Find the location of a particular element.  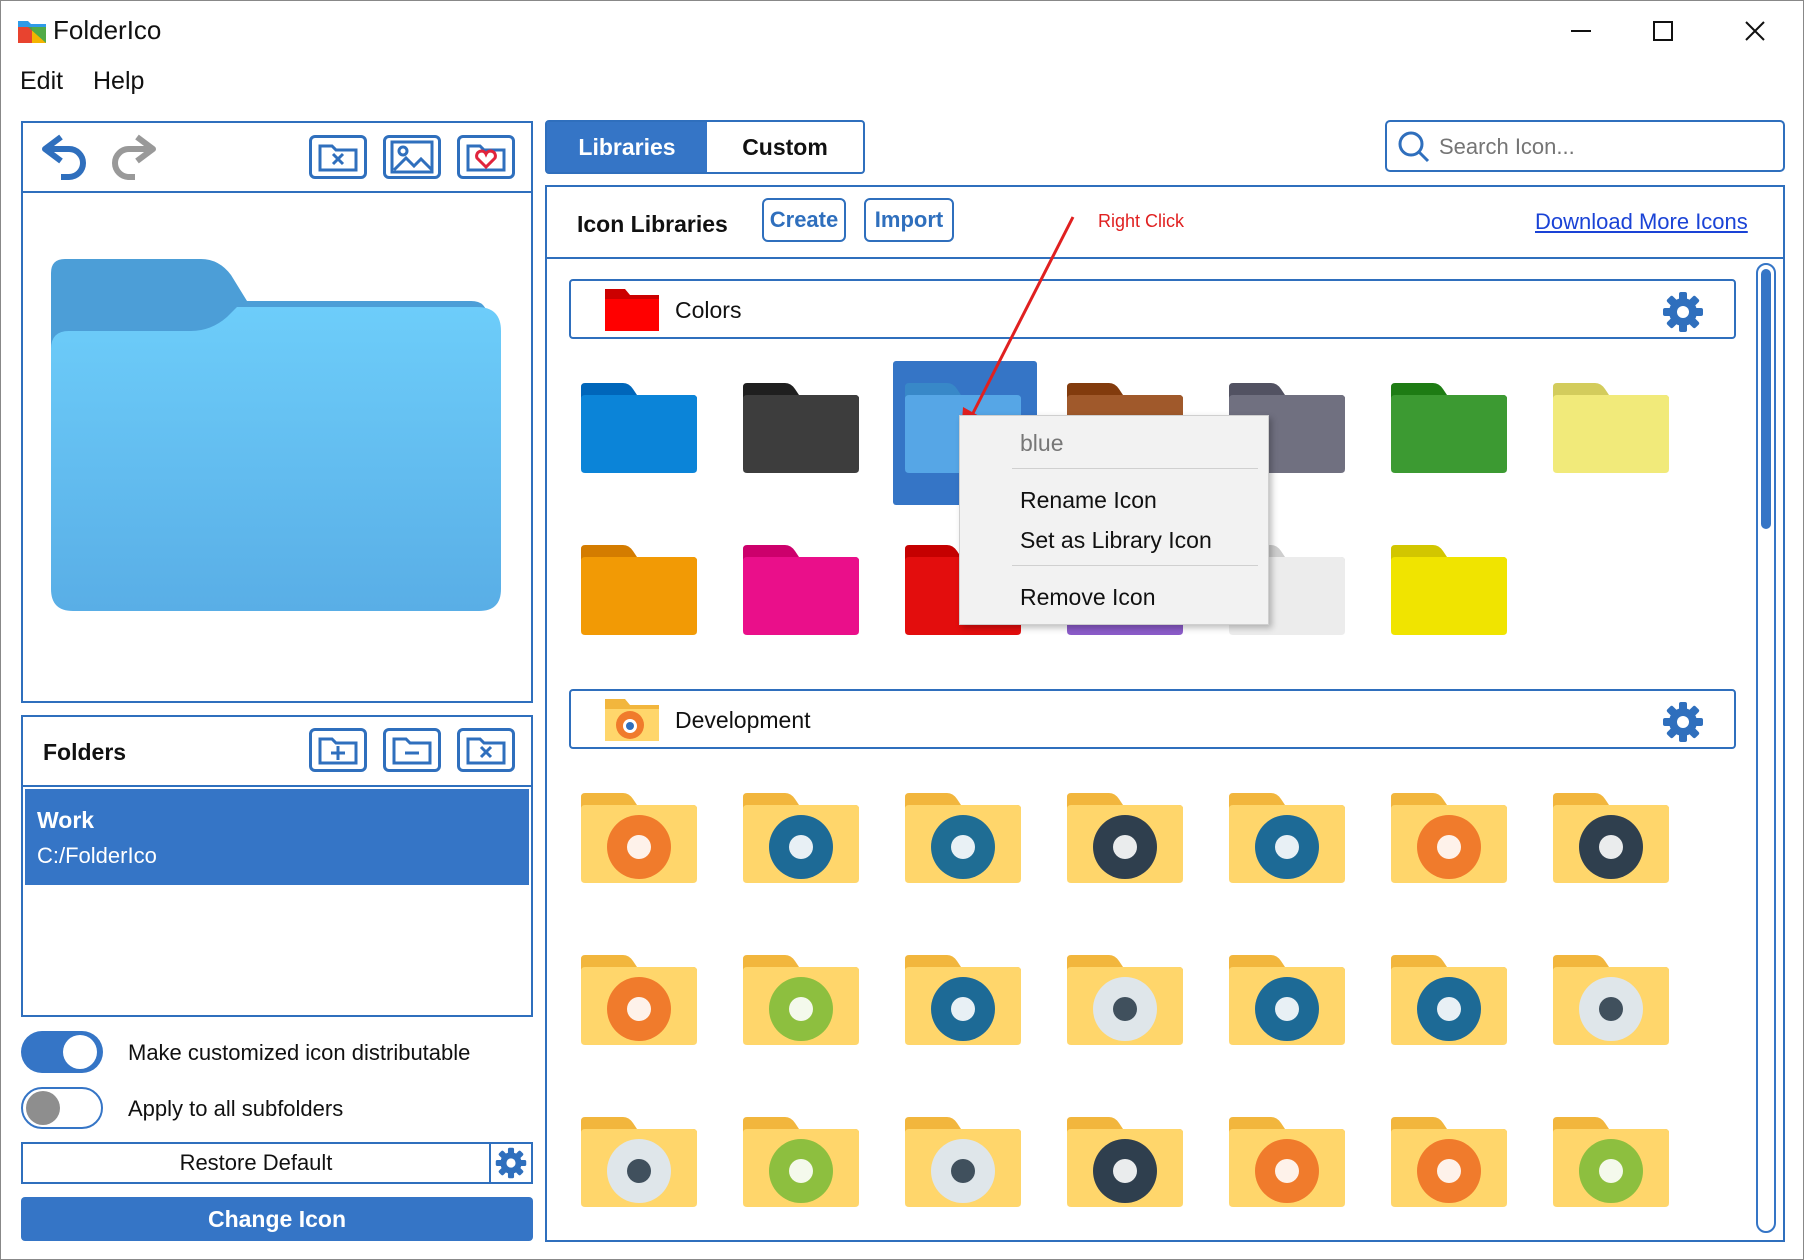

annotation-text: Right Click is located at coordinates (1141, 221).